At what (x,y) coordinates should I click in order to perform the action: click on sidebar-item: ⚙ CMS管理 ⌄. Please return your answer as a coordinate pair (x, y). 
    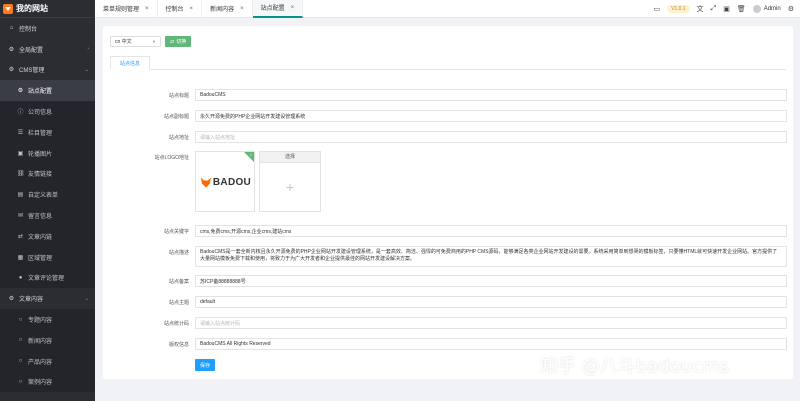
    Looking at the image, I should click on (47, 70).